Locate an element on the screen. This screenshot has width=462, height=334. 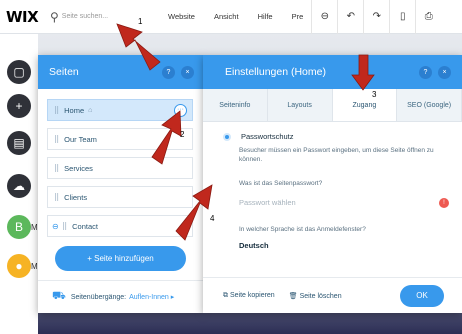
annotation-2: 2 is located at coordinates (182, 134).